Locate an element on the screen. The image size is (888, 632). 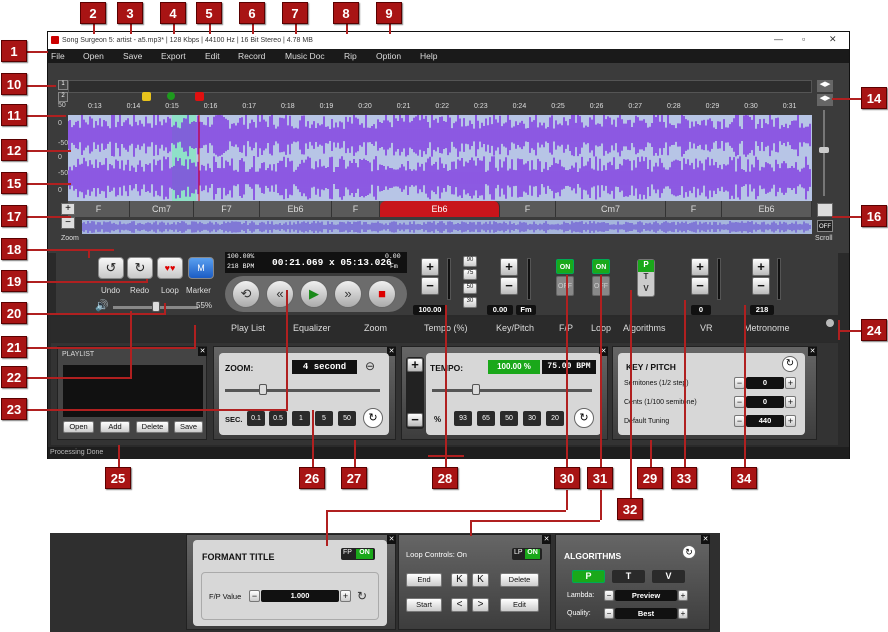
loop-start-button: Start is located at coordinates (424, 605).